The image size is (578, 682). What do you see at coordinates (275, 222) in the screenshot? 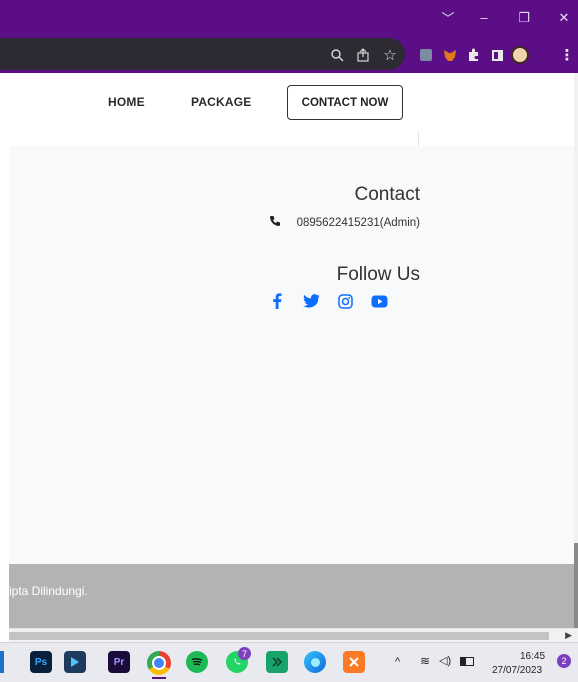
I see `phone-icon` at bounding box center [275, 222].